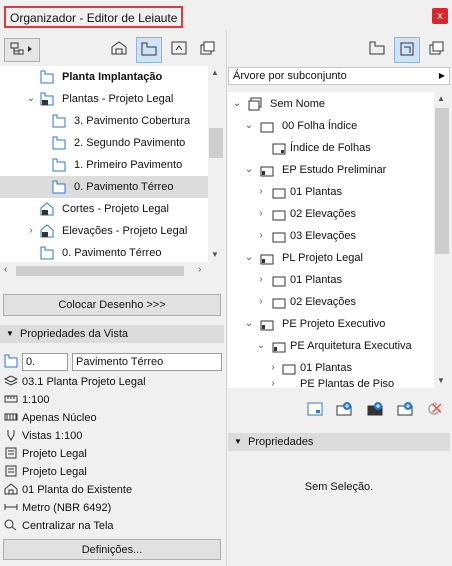 This screenshot has width=452, height=566. I want to click on subset-folder: ⌄ 00 Folha Índice, so click(331, 126).